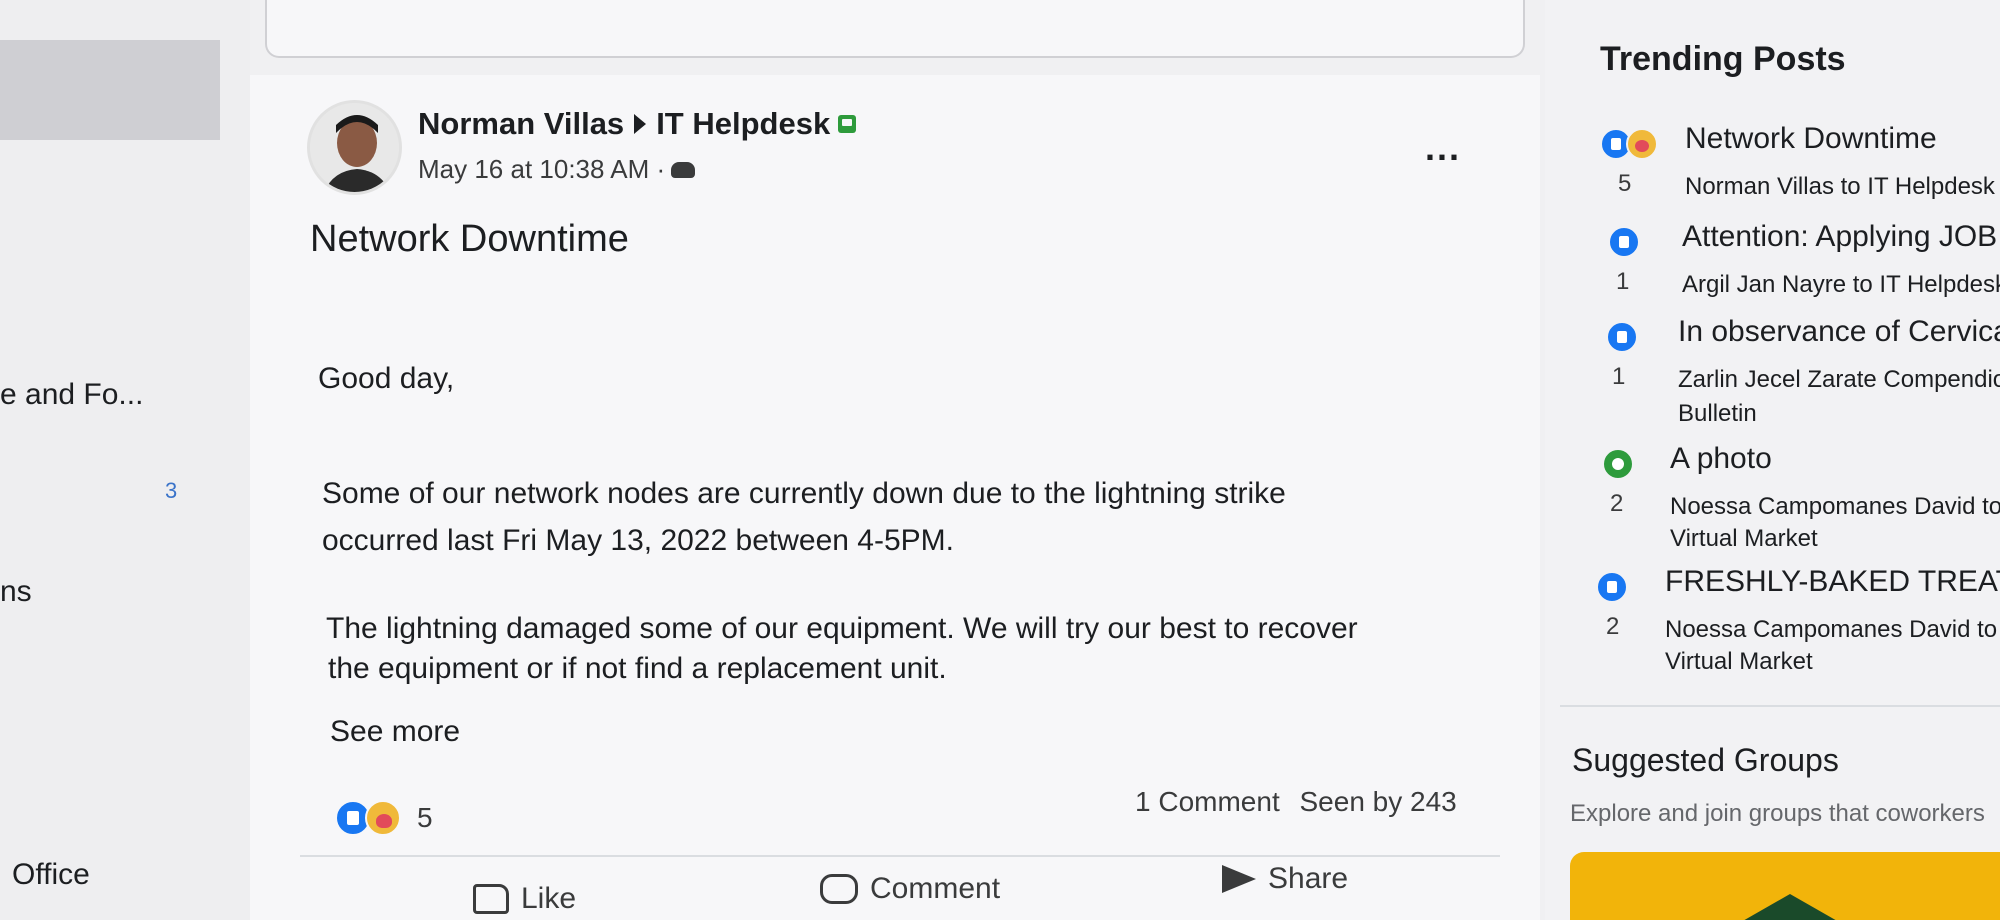  I want to click on reaction-count: 5, so click(425, 817).